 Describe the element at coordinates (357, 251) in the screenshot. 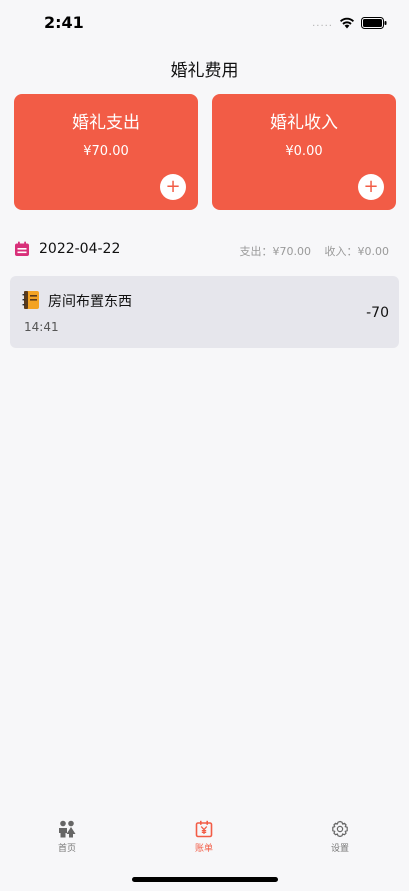

I see `day-income-summary: 收入：¥0.00` at that location.